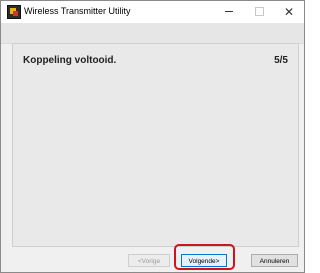  I want to click on header-banner, so click(152, 33).